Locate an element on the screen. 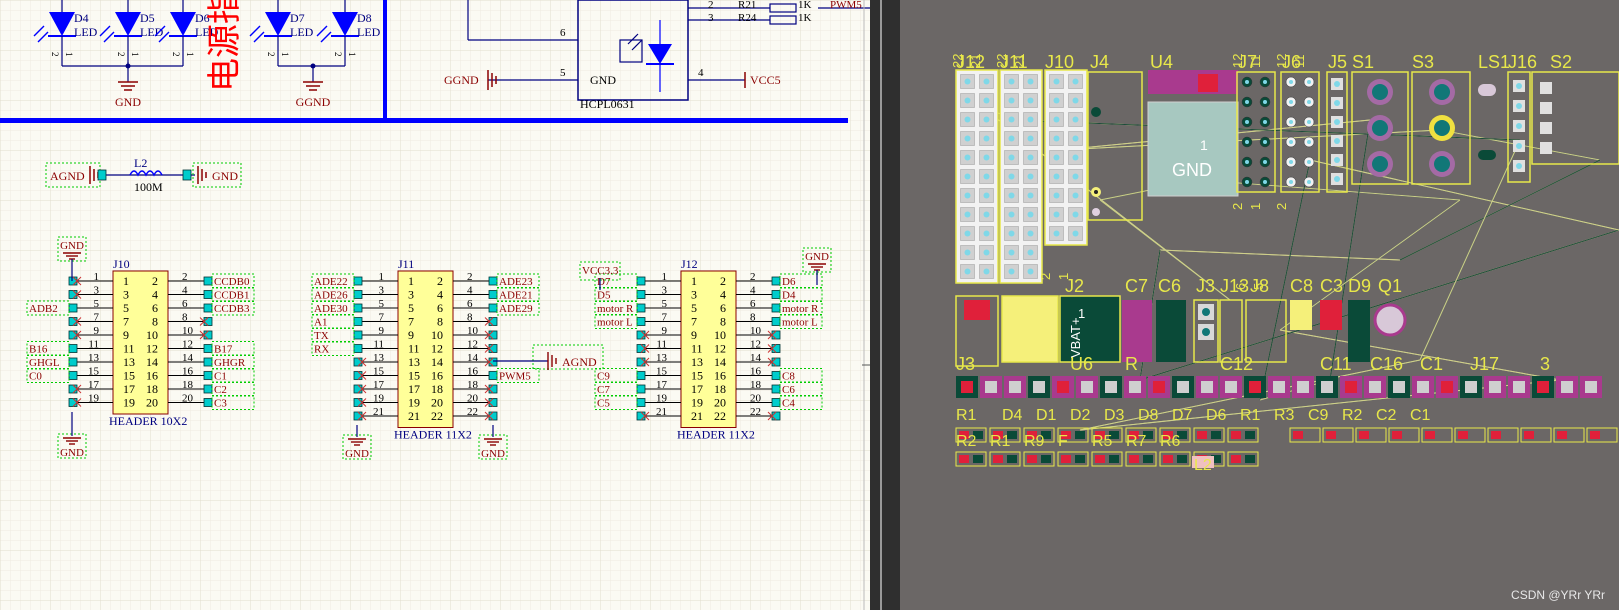 The image size is (1619, 615). pin-number: 19 is located at coordinates (414, 403).